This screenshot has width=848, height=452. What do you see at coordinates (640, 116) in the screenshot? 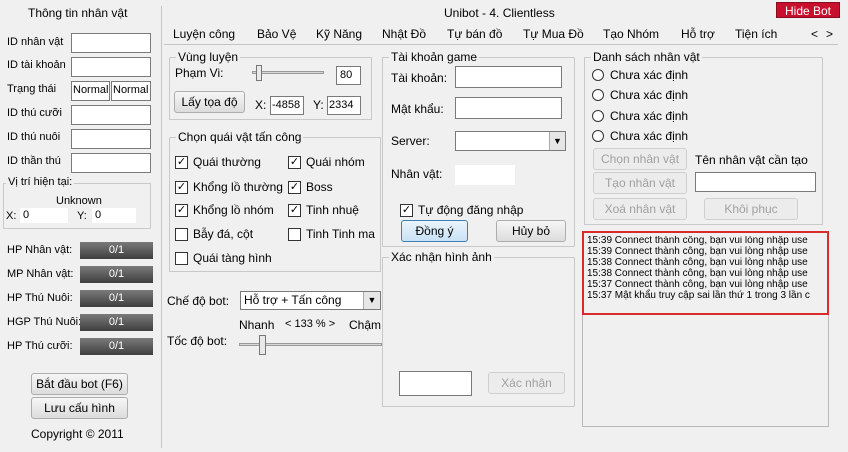
I see `character-radio-3: Chưa xác định` at bounding box center [640, 116].